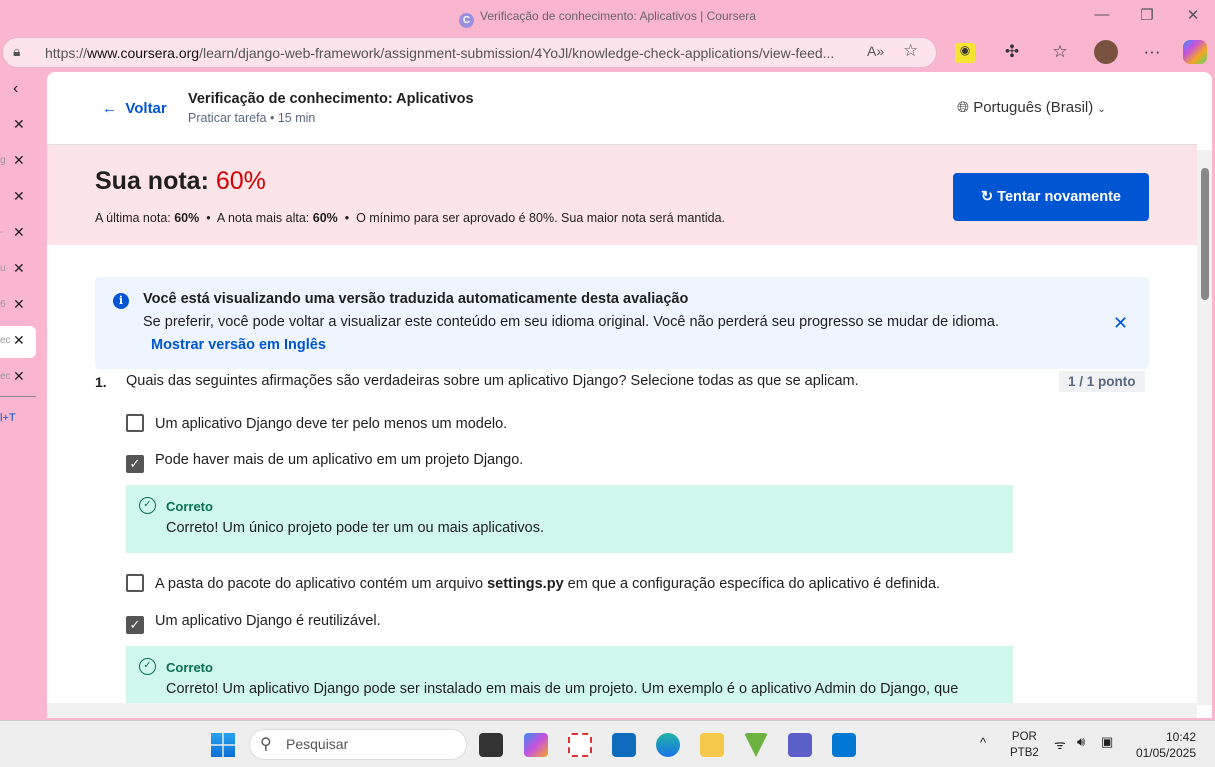 This screenshot has height=767, width=1215. Describe the element at coordinates (331, 99) in the screenshot. I see `page-title: Verificação de conhecimento: Aplicativos` at that location.